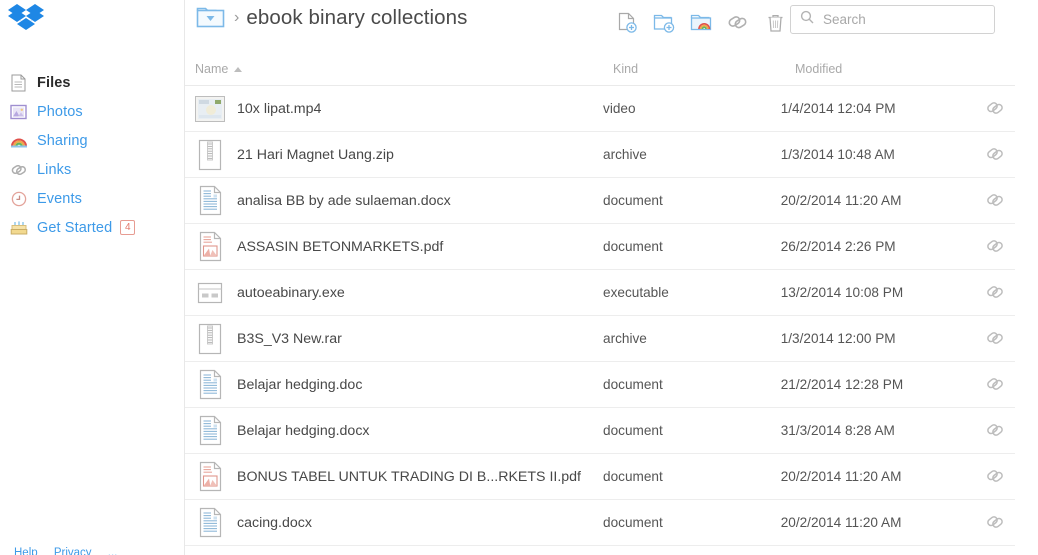 The height and width of the screenshot is (555, 1038). I want to click on cell-name: ASSASIN BETONMARKETS.pdf, so click(399, 247).